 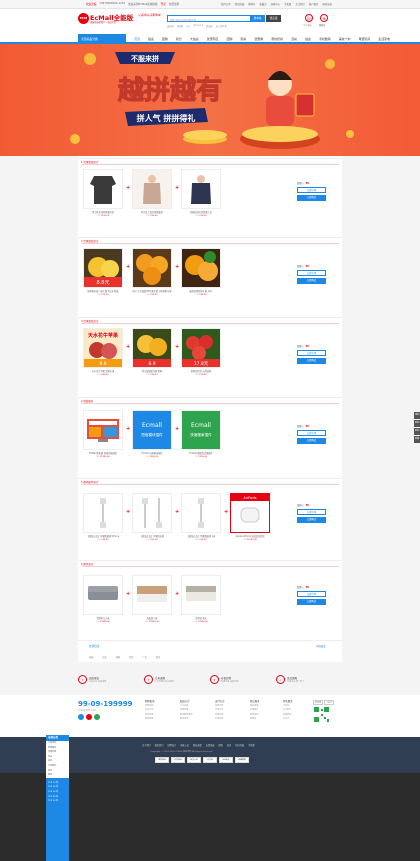 I want to click on friend-link: 团购, so click(x=118, y=657).